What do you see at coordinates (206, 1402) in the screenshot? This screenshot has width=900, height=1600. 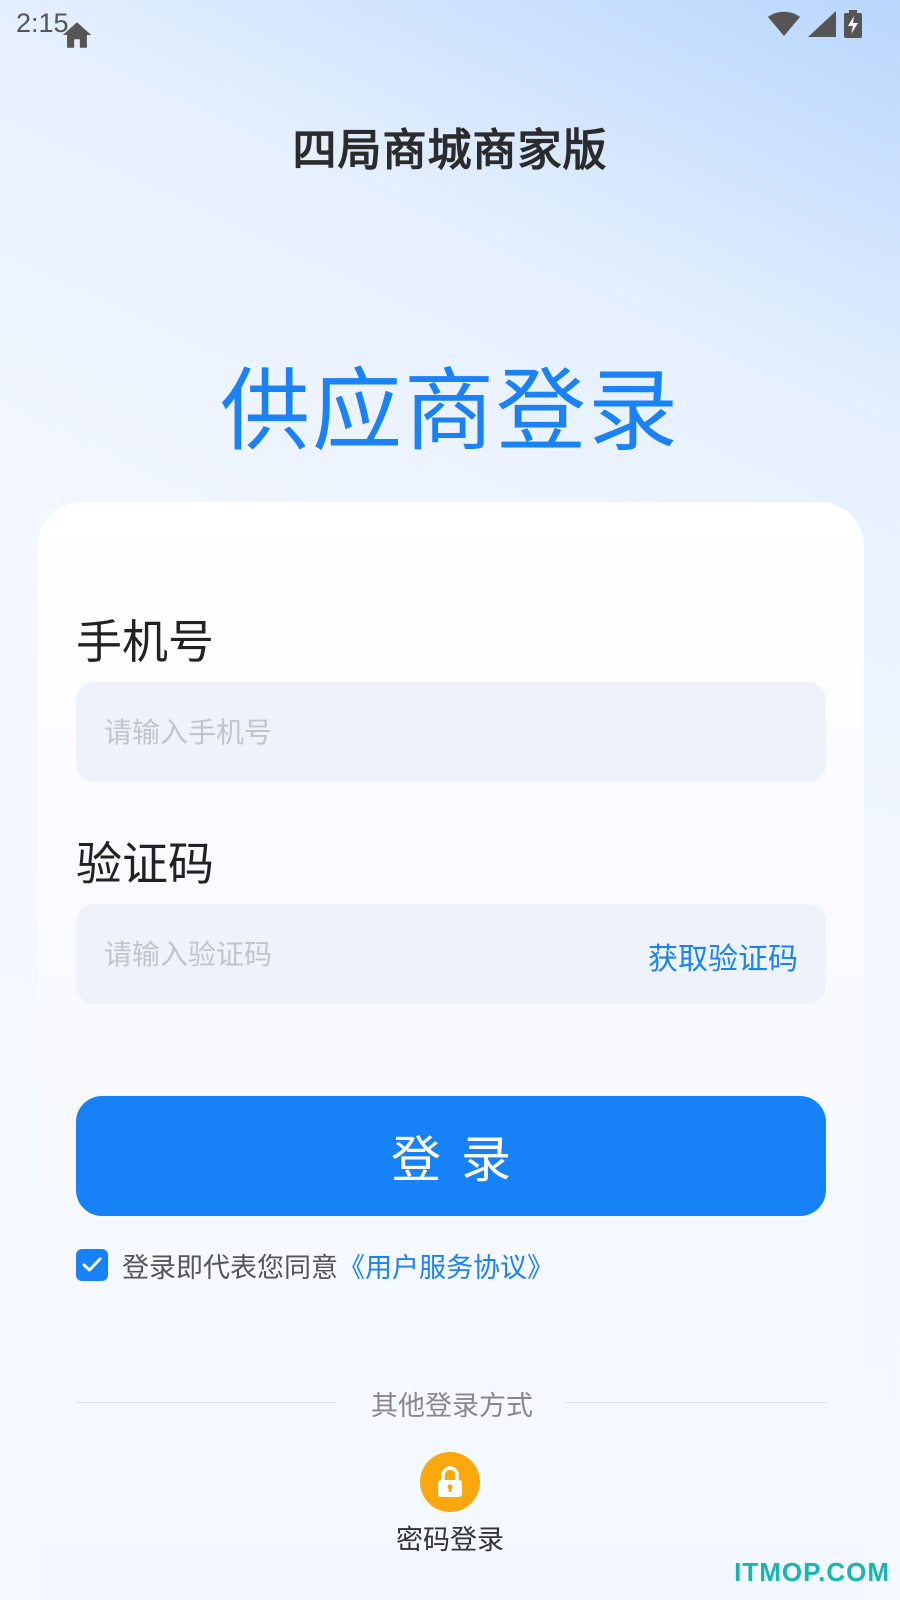 I see `divider-left` at bounding box center [206, 1402].